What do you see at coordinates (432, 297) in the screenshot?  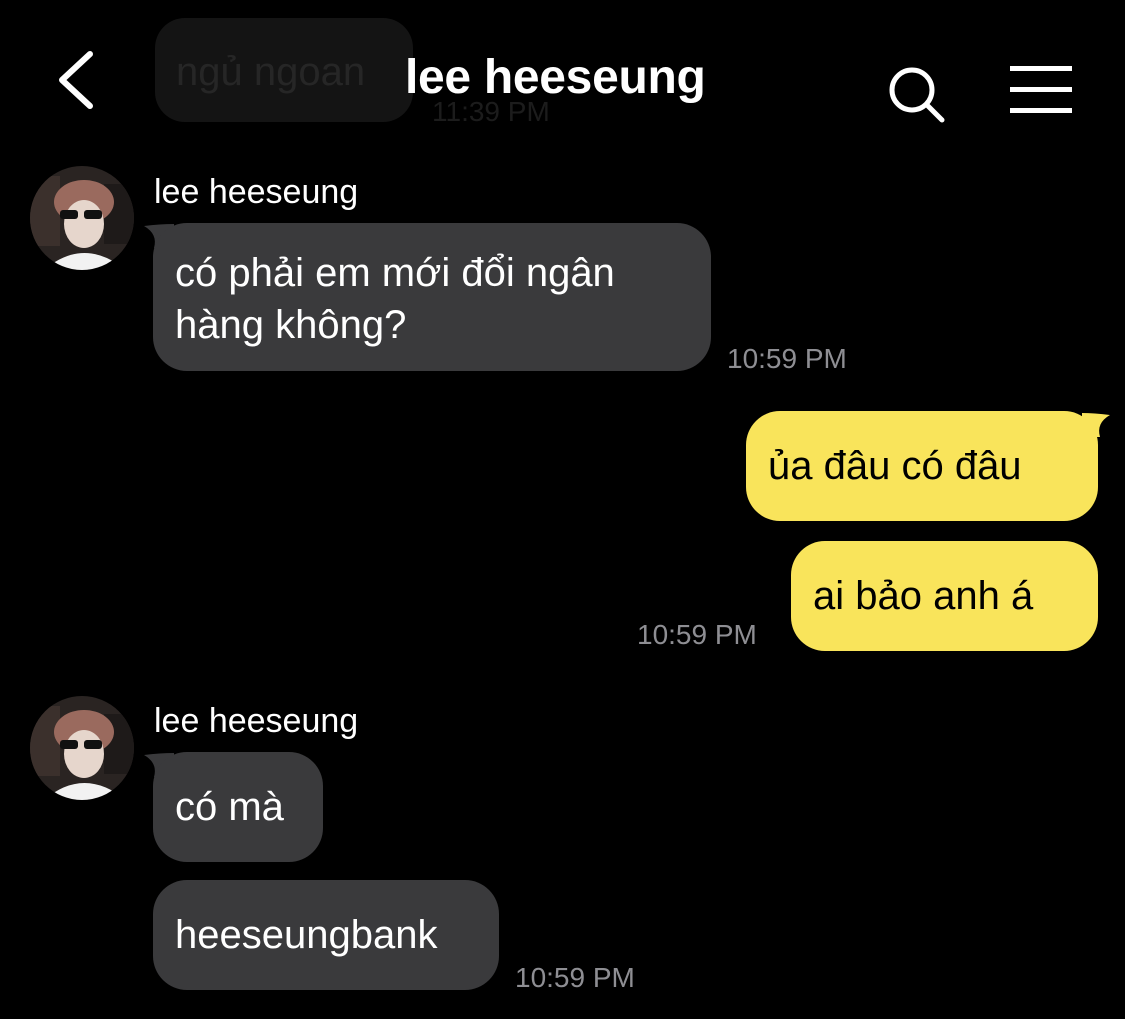 I see `incoming-message-bubble: có phải em mới đổi ngân hàng không?` at bounding box center [432, 297].